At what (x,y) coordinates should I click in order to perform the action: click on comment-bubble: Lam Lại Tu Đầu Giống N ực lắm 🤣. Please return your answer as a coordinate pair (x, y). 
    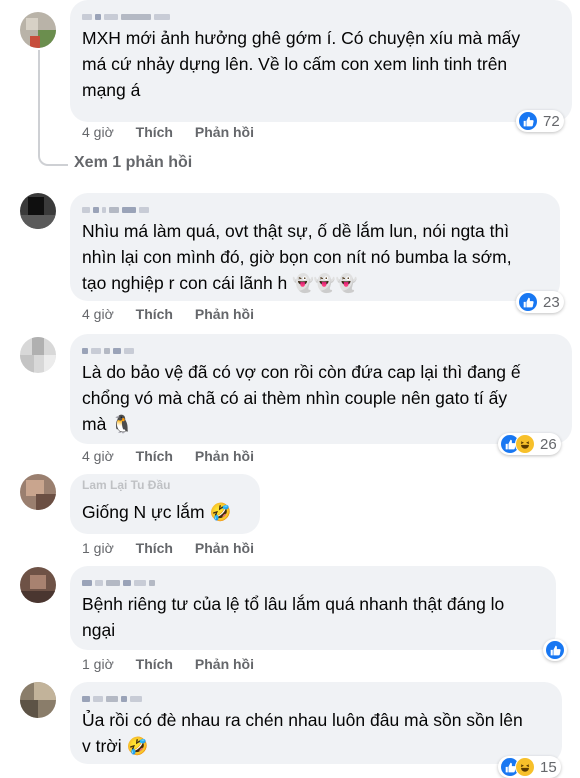
    Looking at the image, I should click on (165, 504).